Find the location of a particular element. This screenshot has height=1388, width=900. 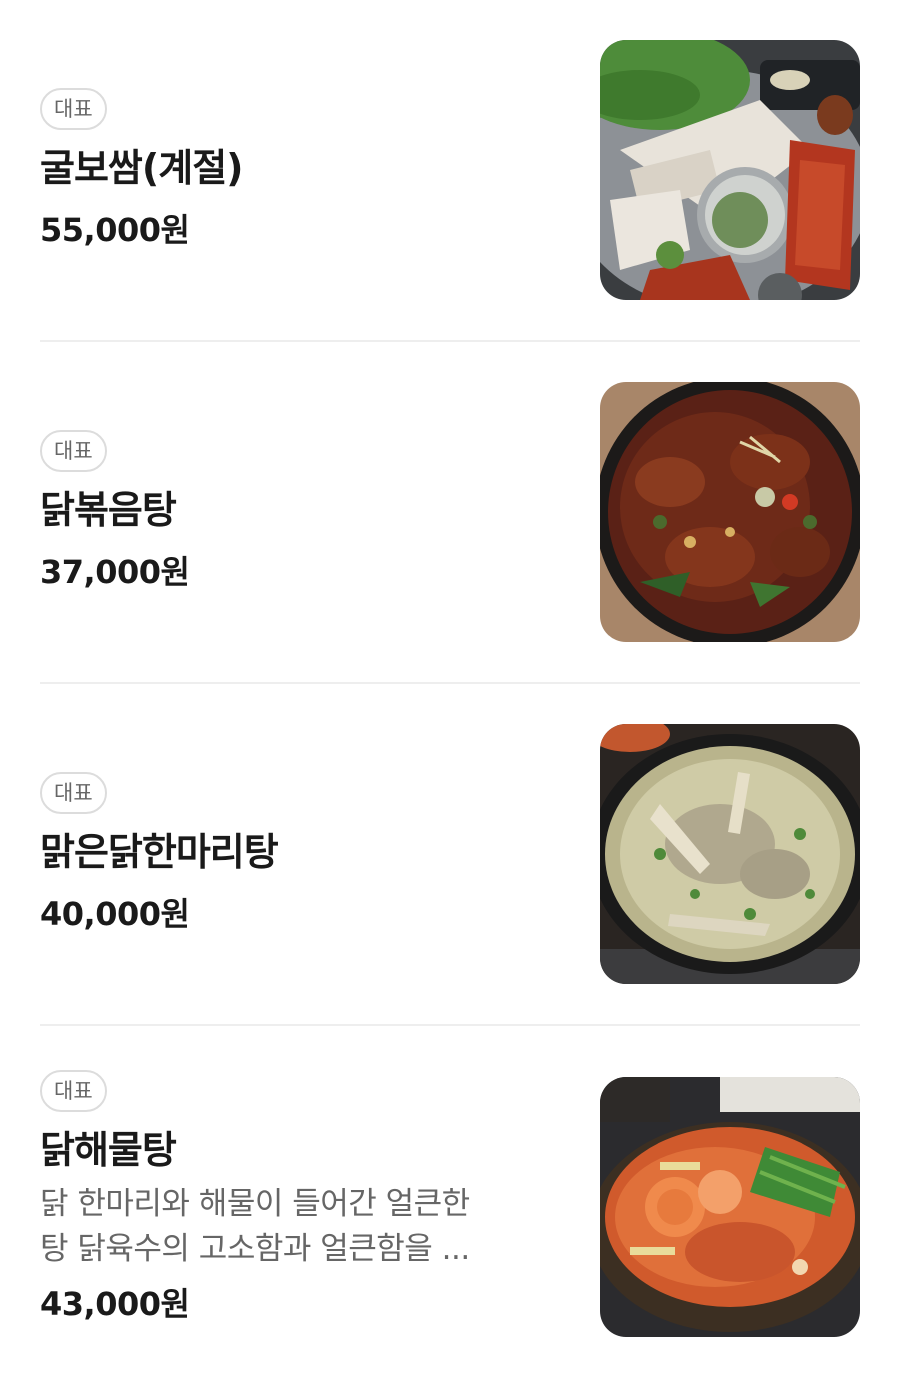

clear-chicken-soup-photo is located at coordinates (730, 854).